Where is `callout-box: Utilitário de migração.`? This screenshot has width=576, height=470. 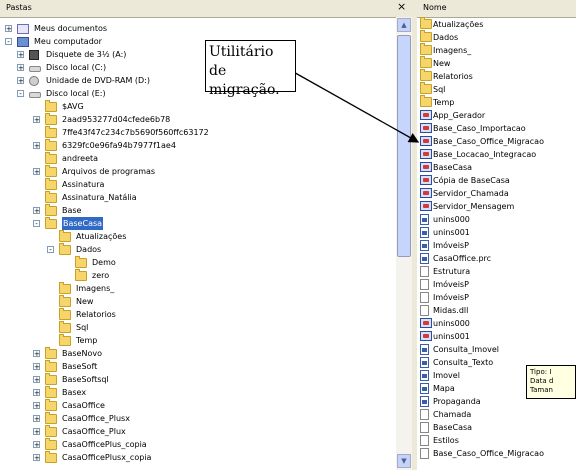
callout-box: Utilitário de migração. is located at coordinates (250, 69).